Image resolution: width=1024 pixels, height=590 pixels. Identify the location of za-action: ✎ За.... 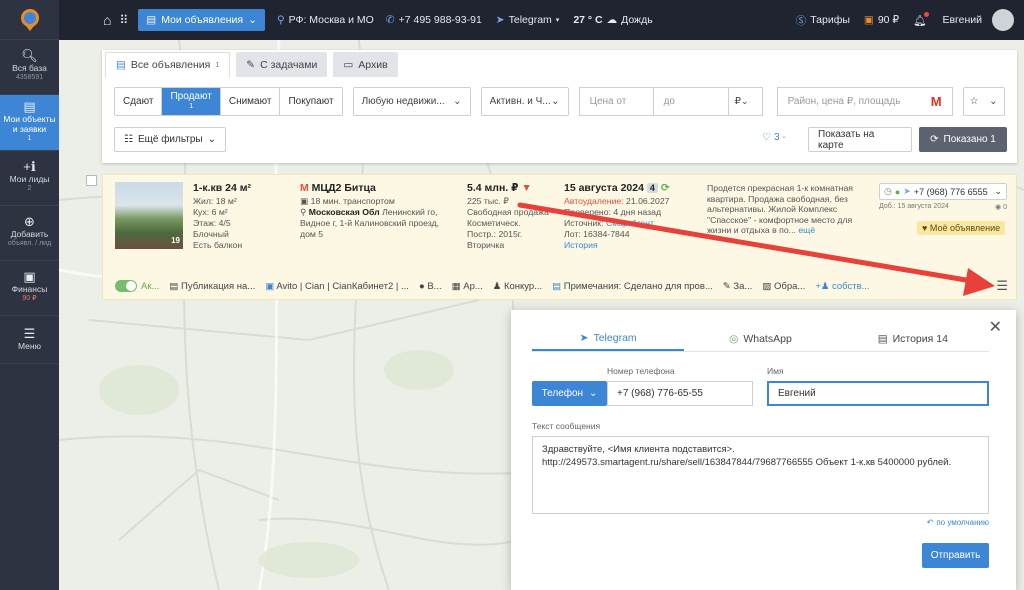
(738, 286).